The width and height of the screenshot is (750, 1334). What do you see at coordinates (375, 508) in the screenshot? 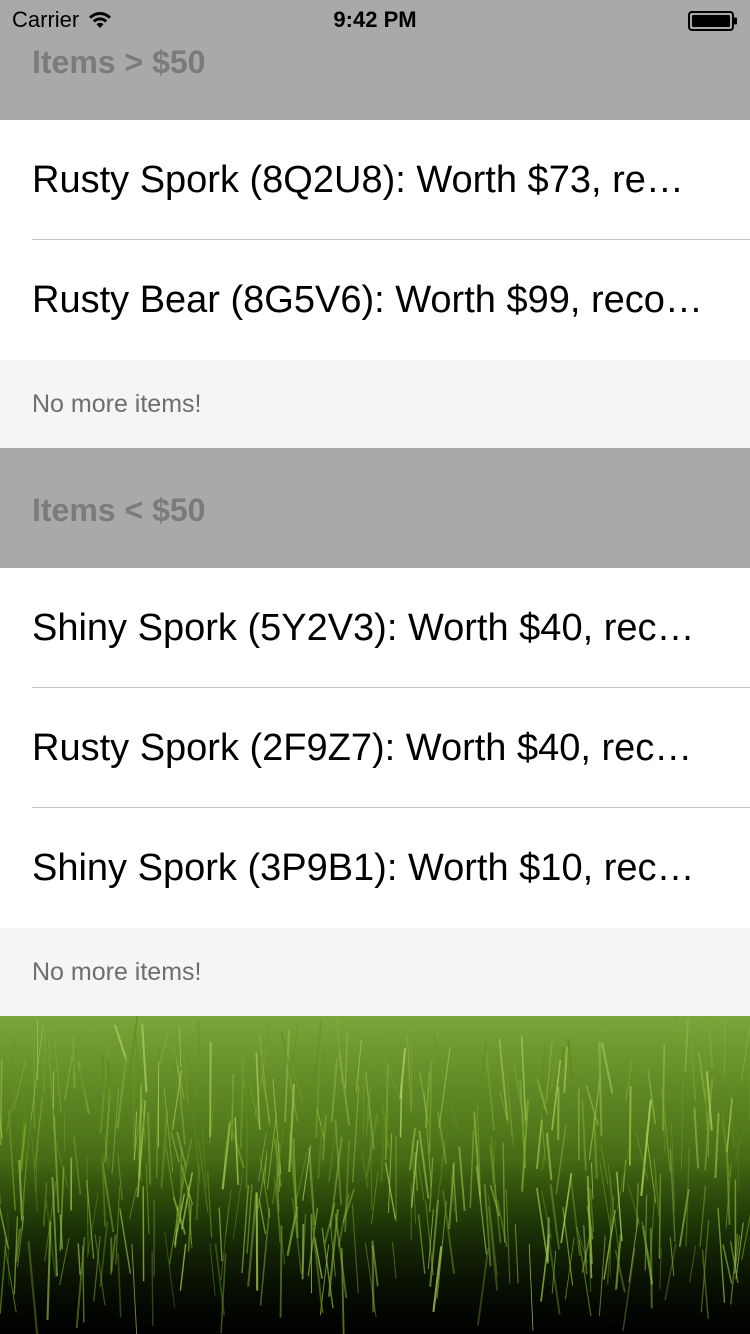
I see `section-header-under-50: Items < $50` at bounding box center [375, 508].